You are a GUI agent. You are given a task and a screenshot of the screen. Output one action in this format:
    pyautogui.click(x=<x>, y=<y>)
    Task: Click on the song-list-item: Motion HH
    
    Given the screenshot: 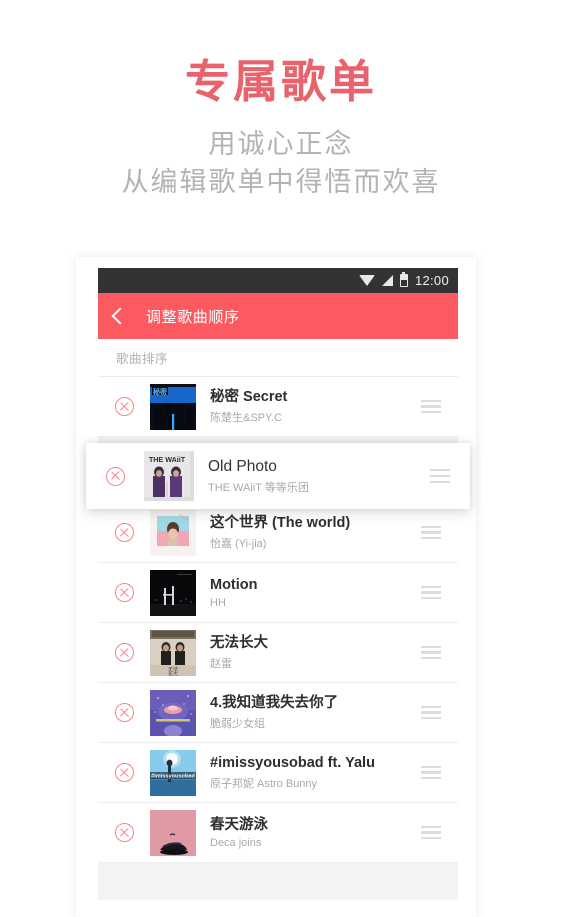 What is the action you would take?
    pyautogui.click(x=278, y=593)
    